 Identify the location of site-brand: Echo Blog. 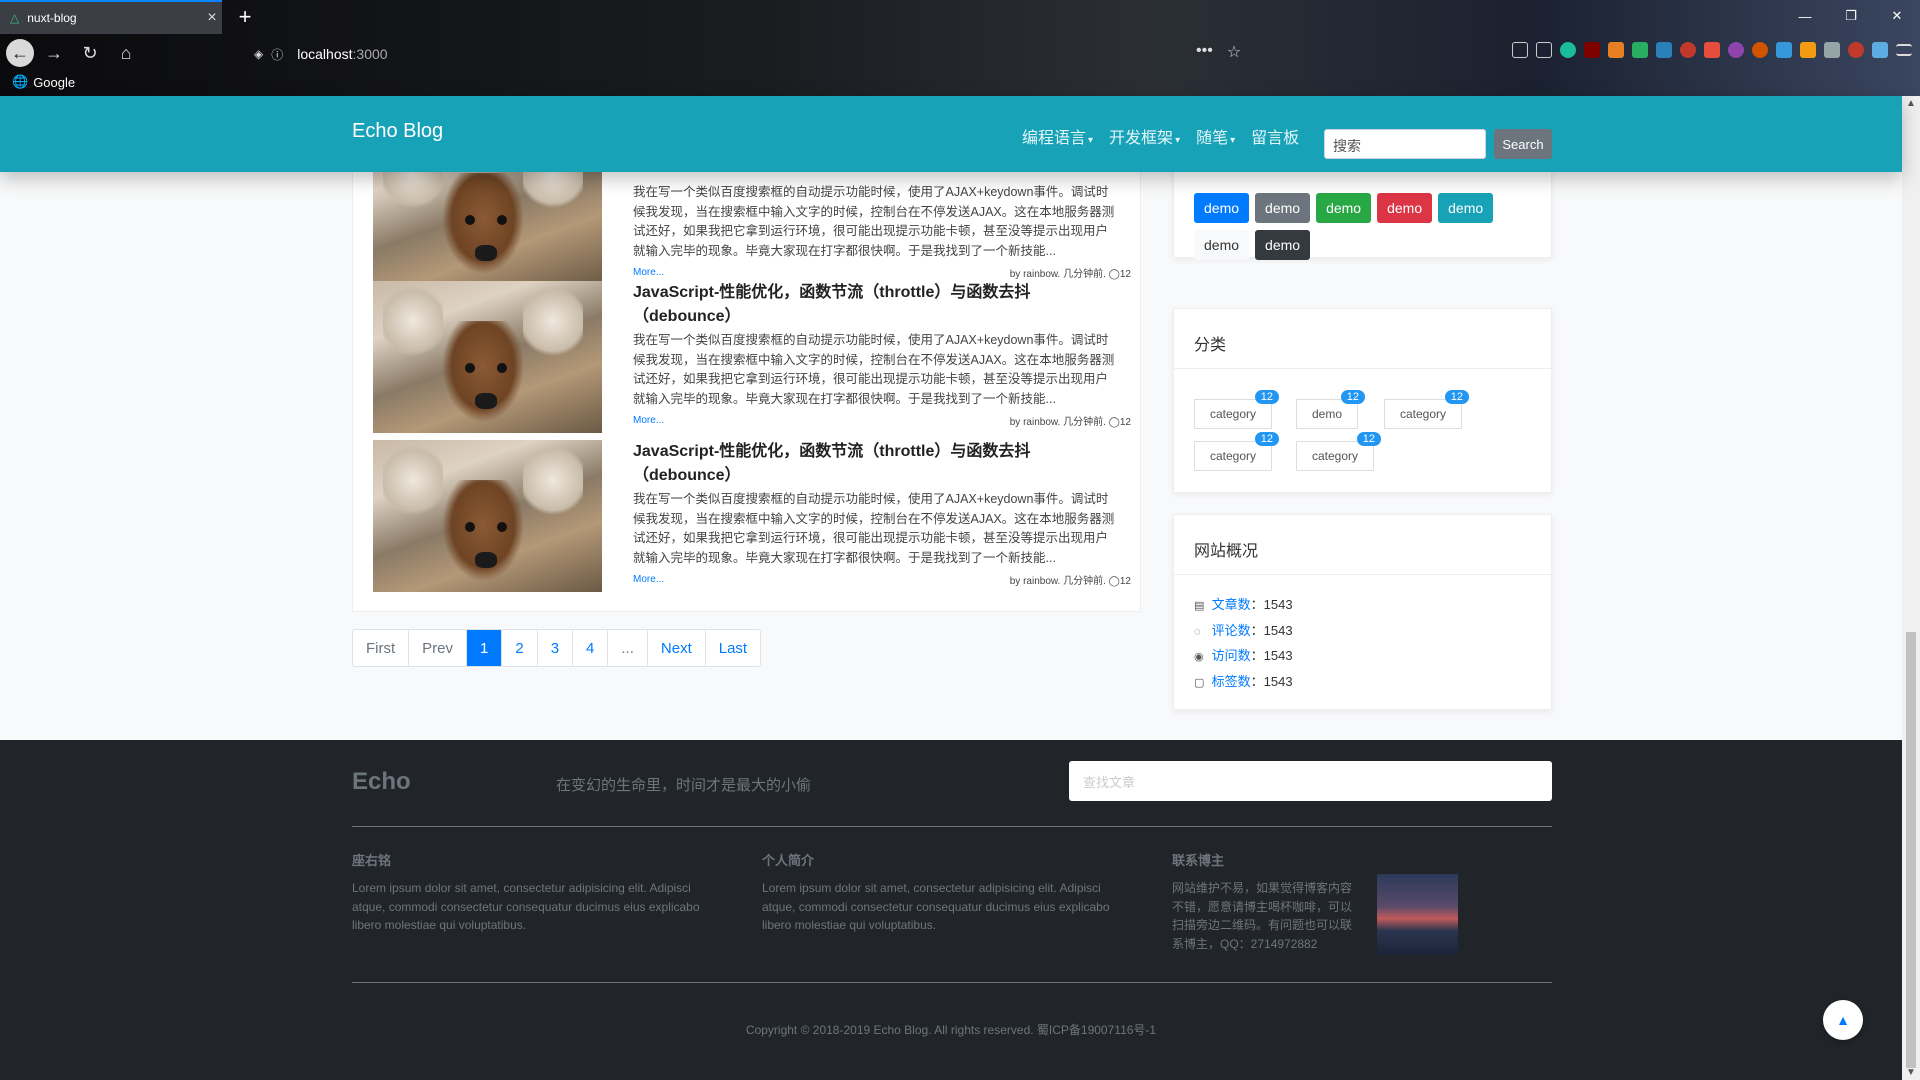
(397, 131).